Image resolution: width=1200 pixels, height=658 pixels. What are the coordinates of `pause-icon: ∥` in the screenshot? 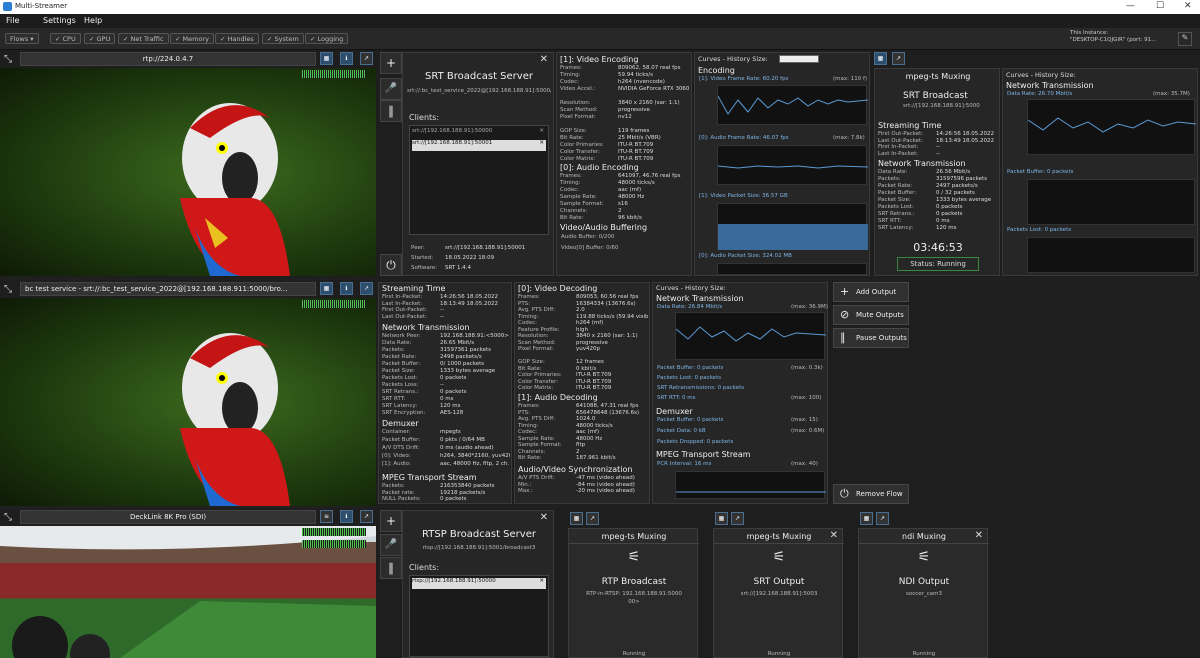 It's located at (843, 337).